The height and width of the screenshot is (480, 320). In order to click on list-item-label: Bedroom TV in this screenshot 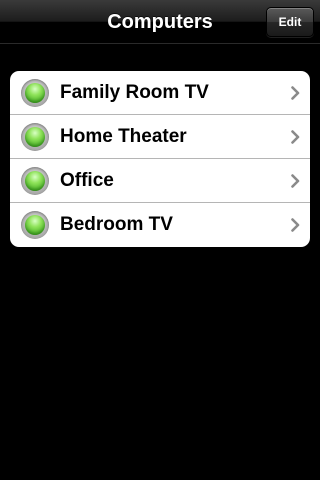, I will do `click(116, 224)`.